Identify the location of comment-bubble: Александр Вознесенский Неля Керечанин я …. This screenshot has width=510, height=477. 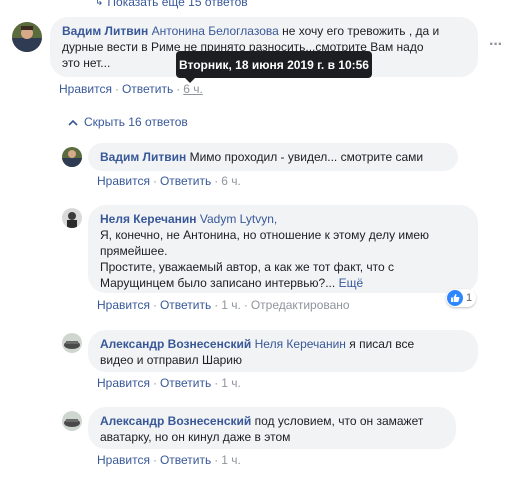
(283, 351).